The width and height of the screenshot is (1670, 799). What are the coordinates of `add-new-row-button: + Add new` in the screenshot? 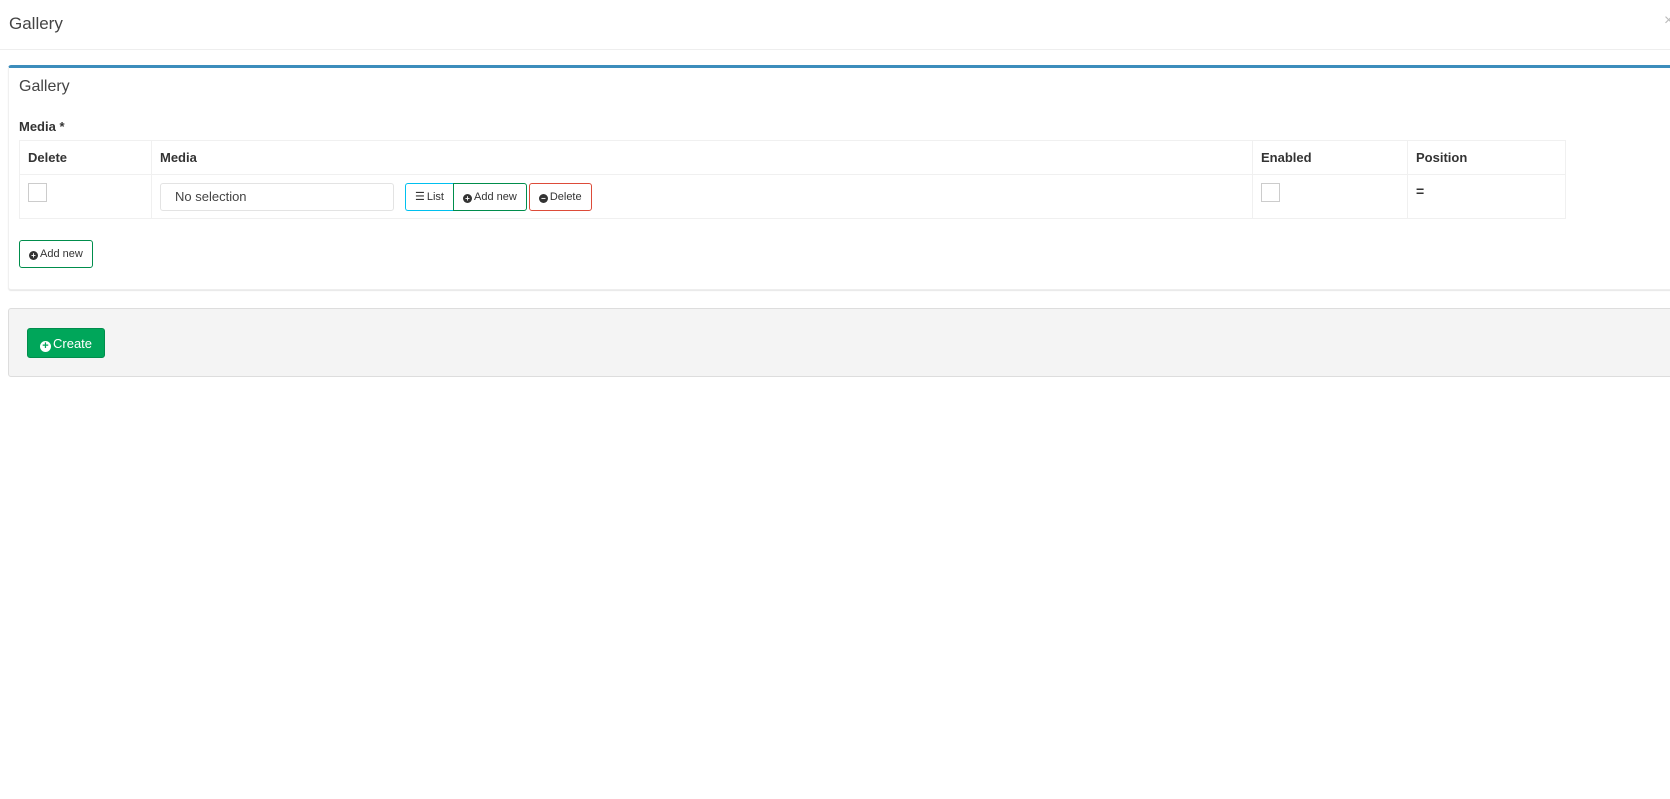 It's located at (56, 254).